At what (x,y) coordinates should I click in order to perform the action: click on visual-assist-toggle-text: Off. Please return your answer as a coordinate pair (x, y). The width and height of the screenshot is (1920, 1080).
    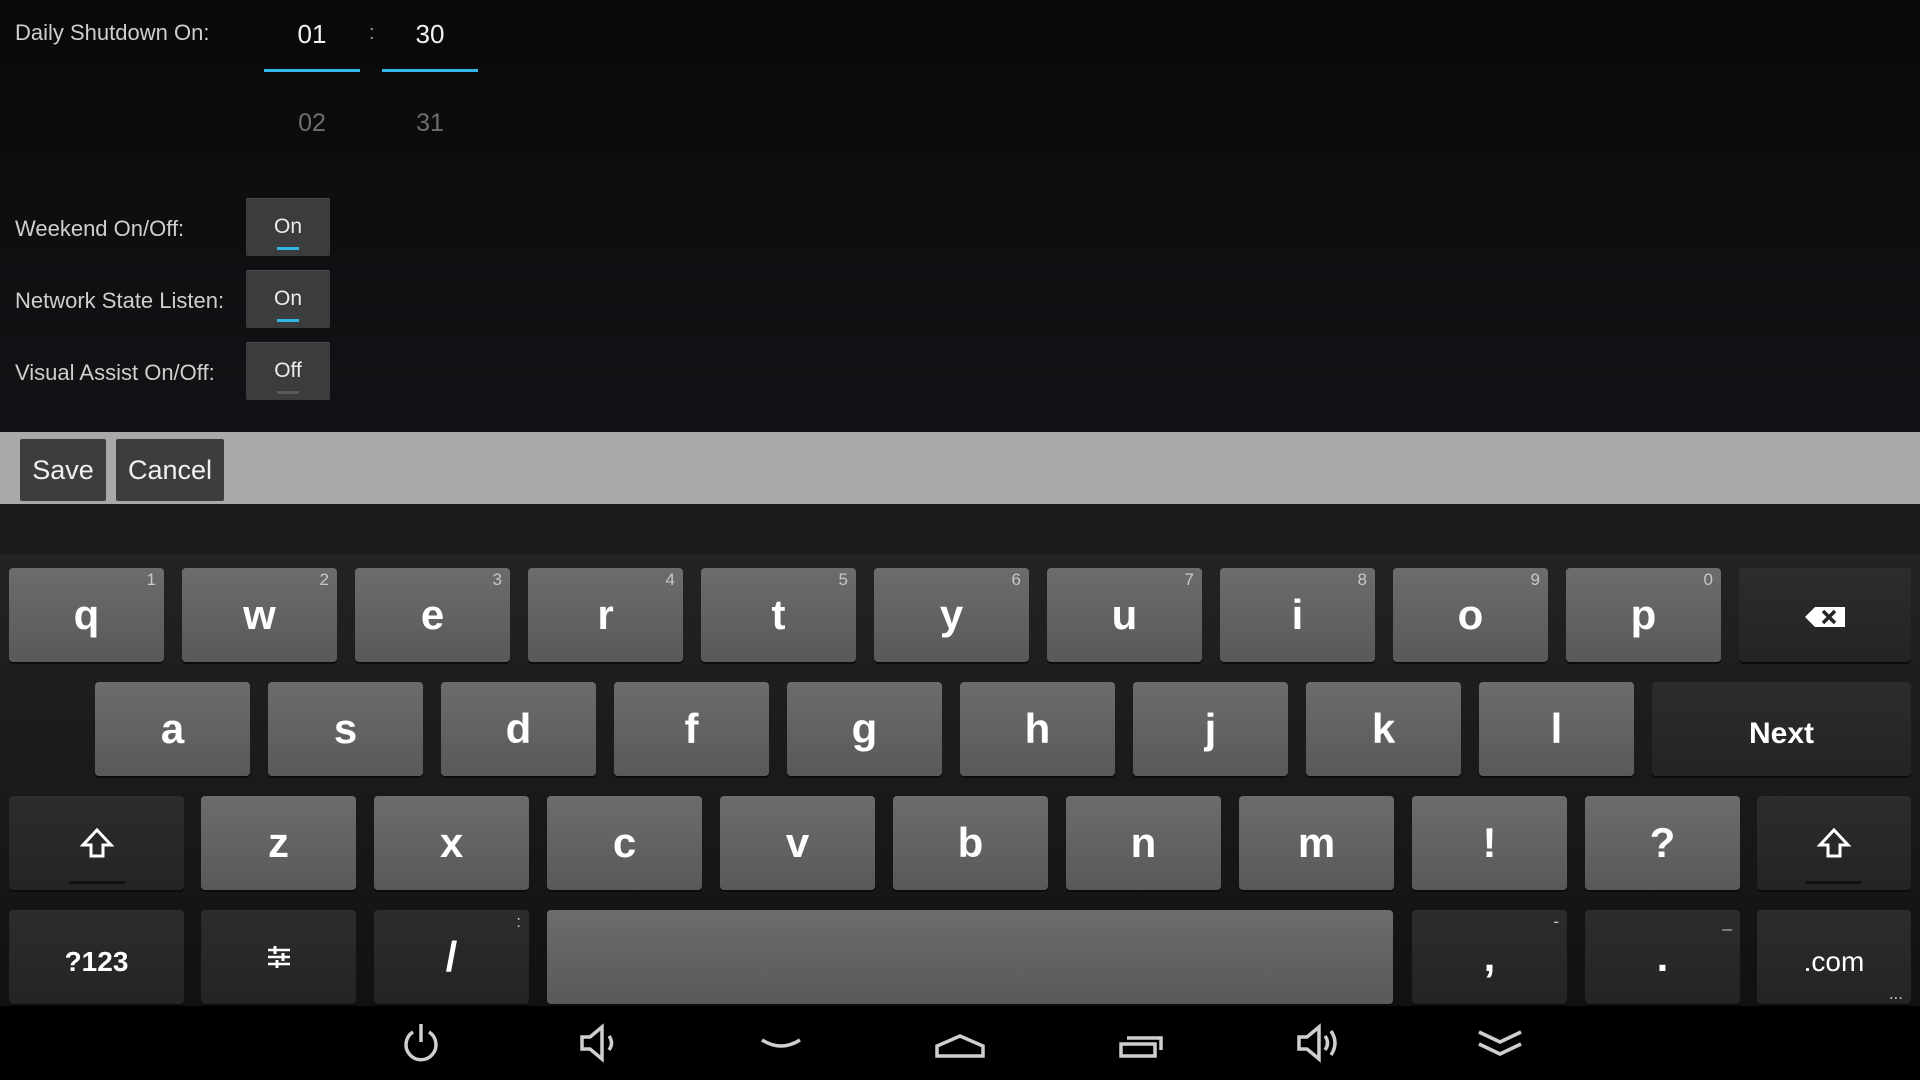
    Looking at the image, I should click on (288, 370).